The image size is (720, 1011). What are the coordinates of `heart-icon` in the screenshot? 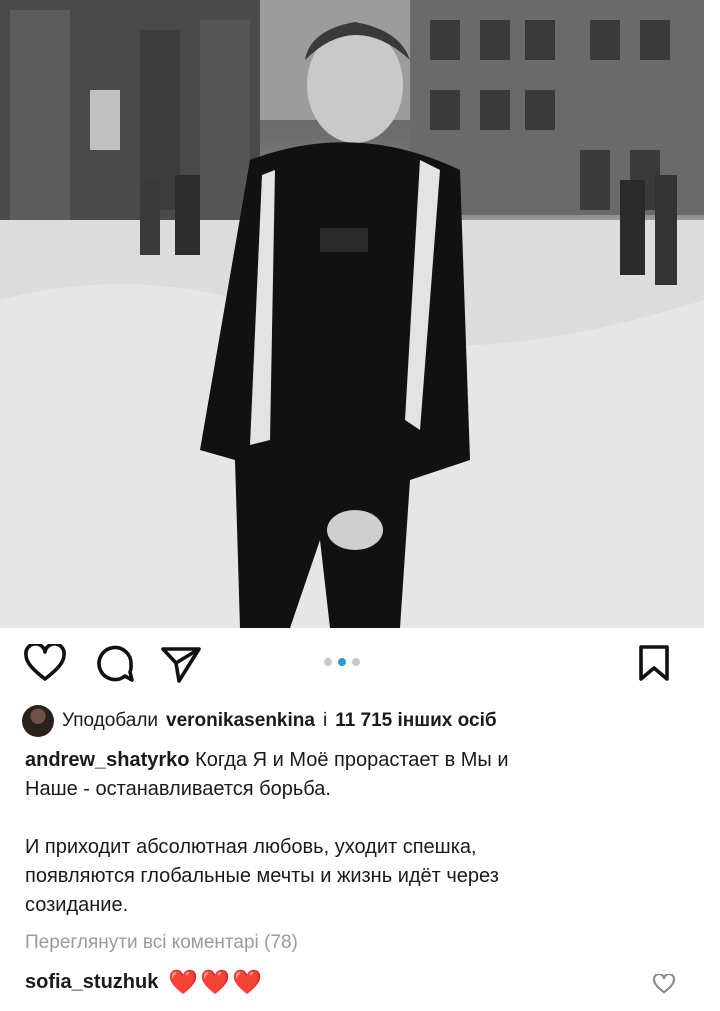 It's located at (45, 663).